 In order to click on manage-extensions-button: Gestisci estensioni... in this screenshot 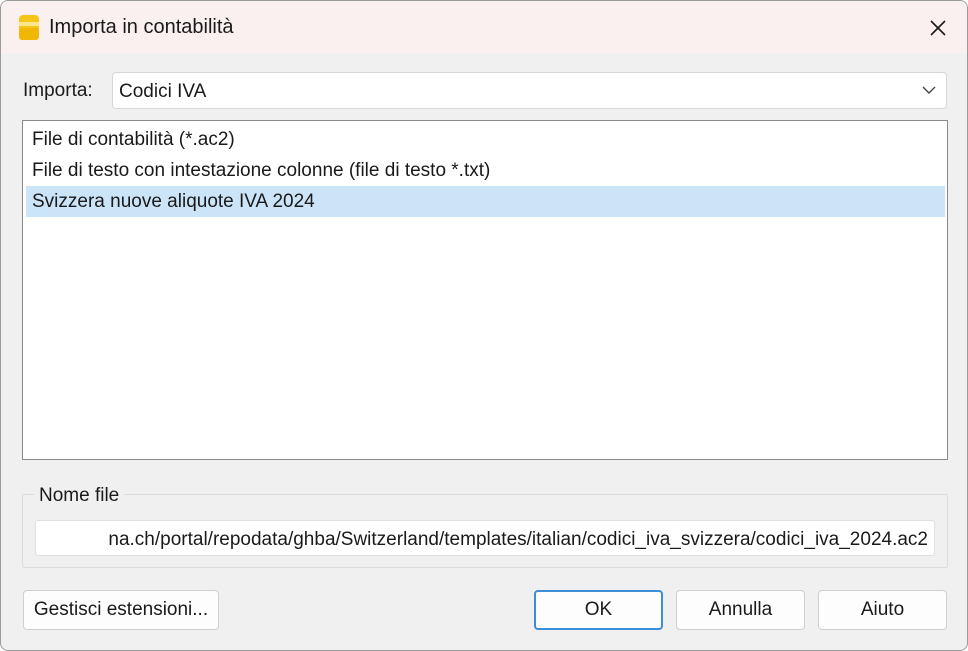, I will do `click(121, 610)`.